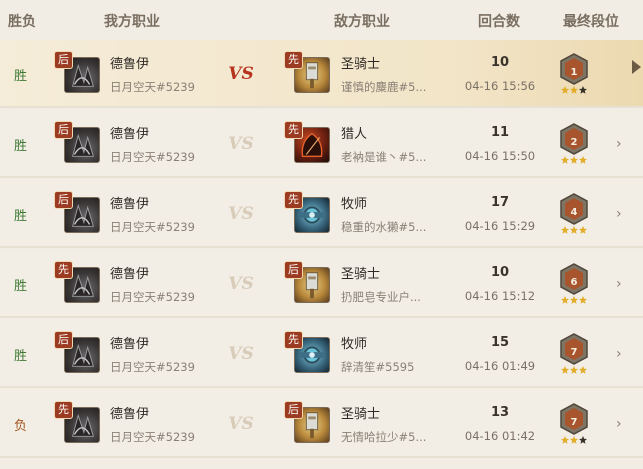 The image size is (643, 469). I want to click on match-time: 04-16 15:56, so click(500, 86).